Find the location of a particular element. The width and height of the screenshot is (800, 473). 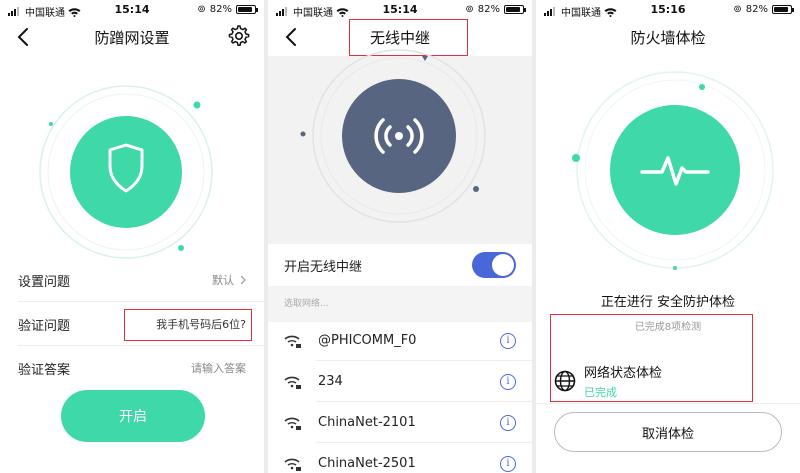

network-name: @PHICOMM_F0 is located at coordinates (367, 340).